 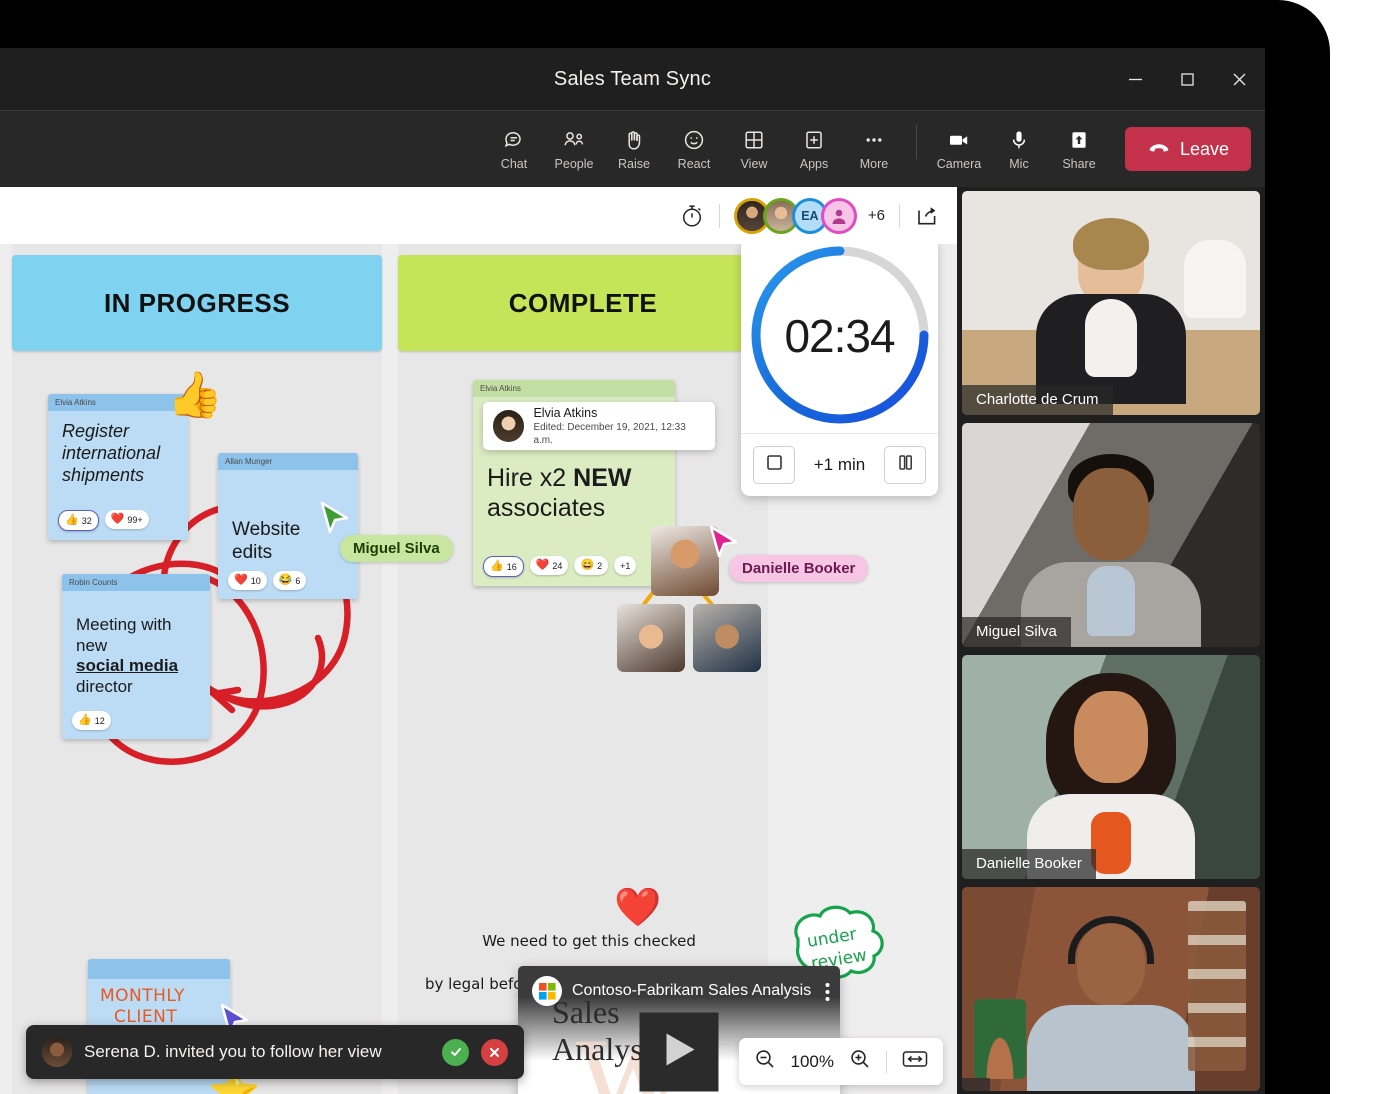 I want to click on note-reactions: 👍 16 ❤️ 24 😄 2 +1, so click(x=560, y=566).